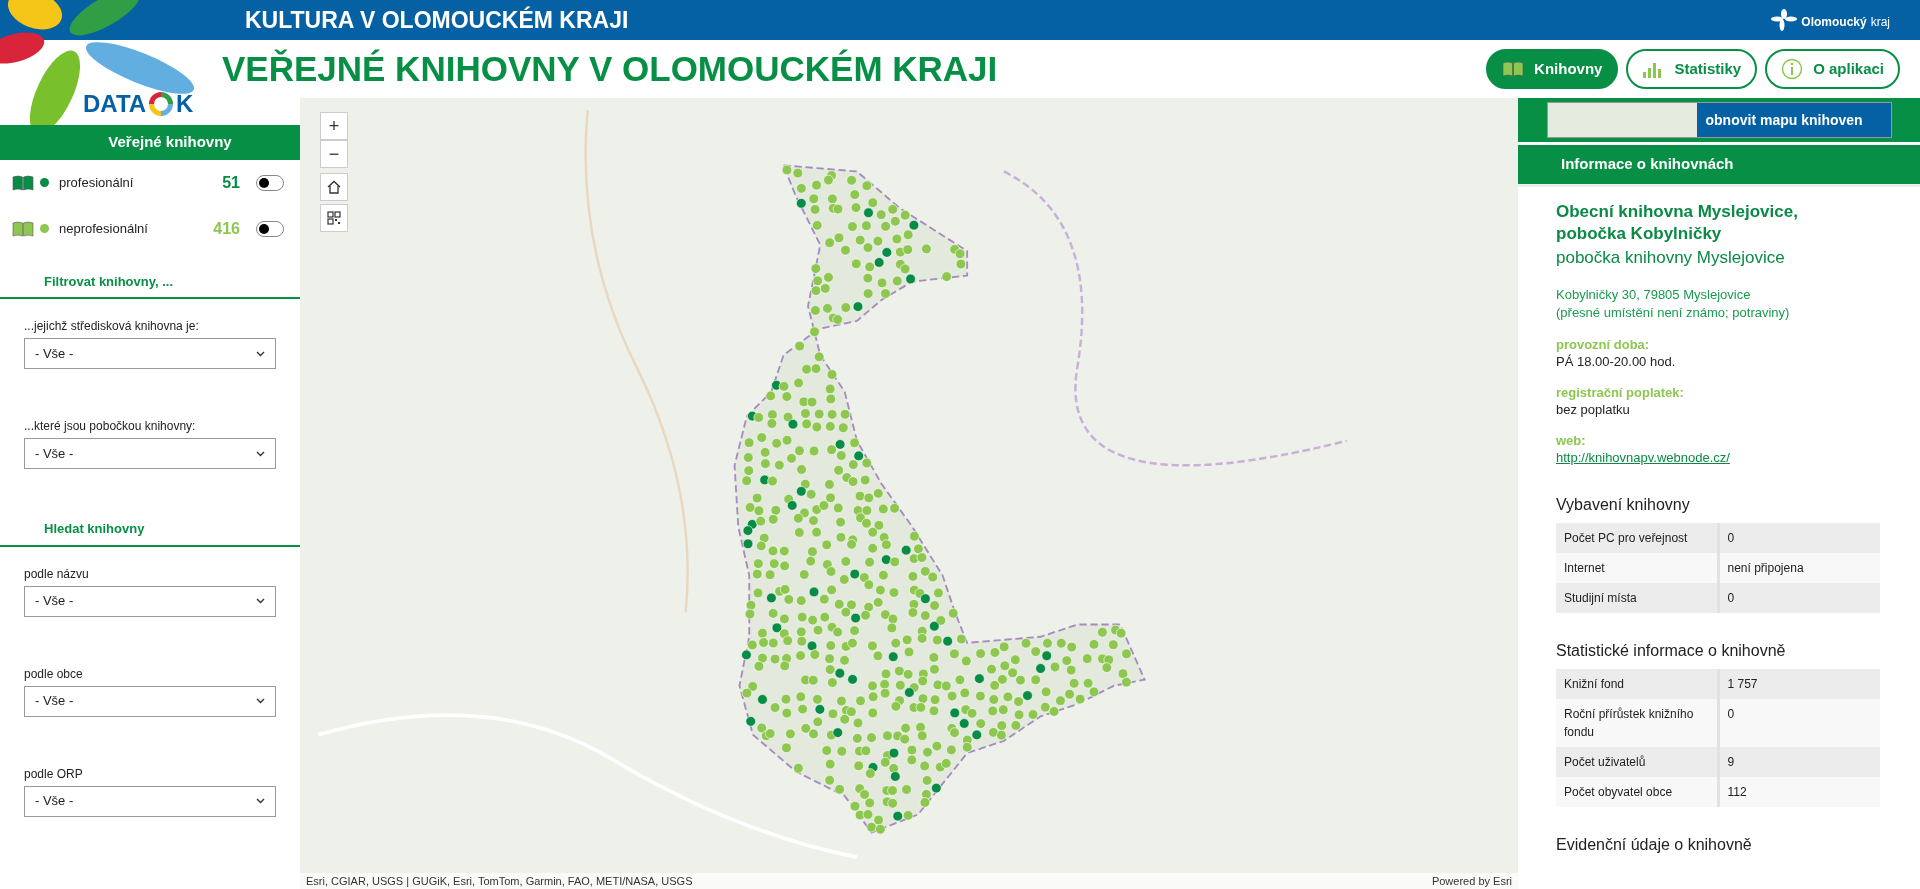 Image resolution: width=1920 pixels, height=889 pixels. Describe the element at coordinates (1799, 761) in the screenshot. I see `table-cell: 9` at that location.